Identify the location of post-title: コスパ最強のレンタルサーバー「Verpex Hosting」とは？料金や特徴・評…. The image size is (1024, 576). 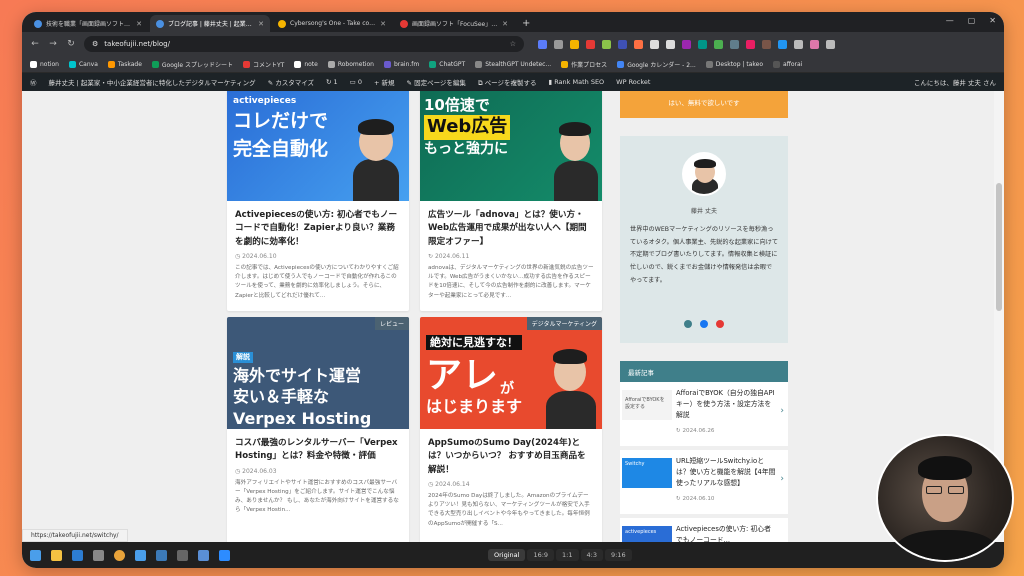
(318, 448).